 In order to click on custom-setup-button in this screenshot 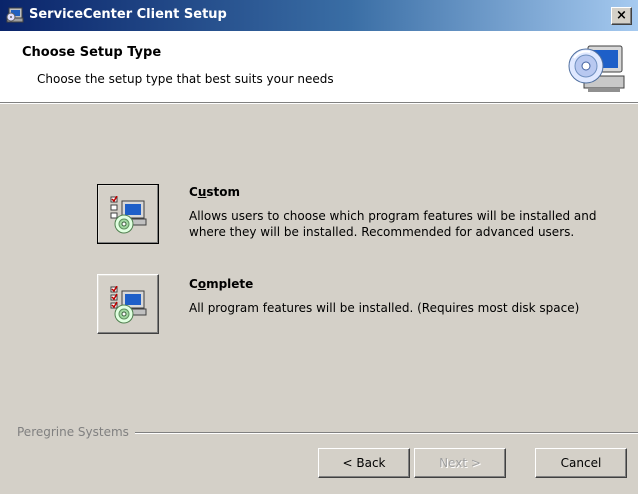, I will do `click(128, 214)`.